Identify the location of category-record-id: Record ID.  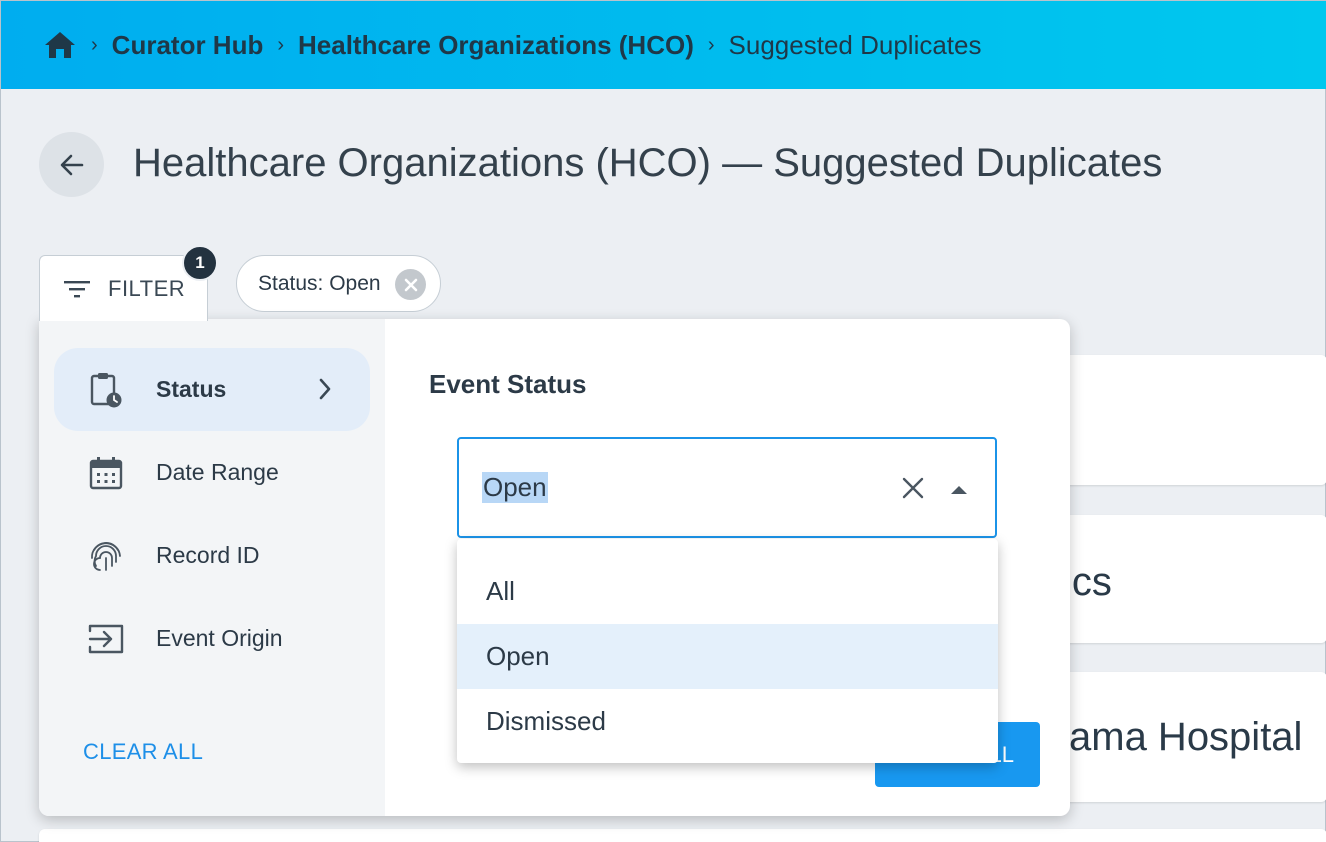
(212, 555).